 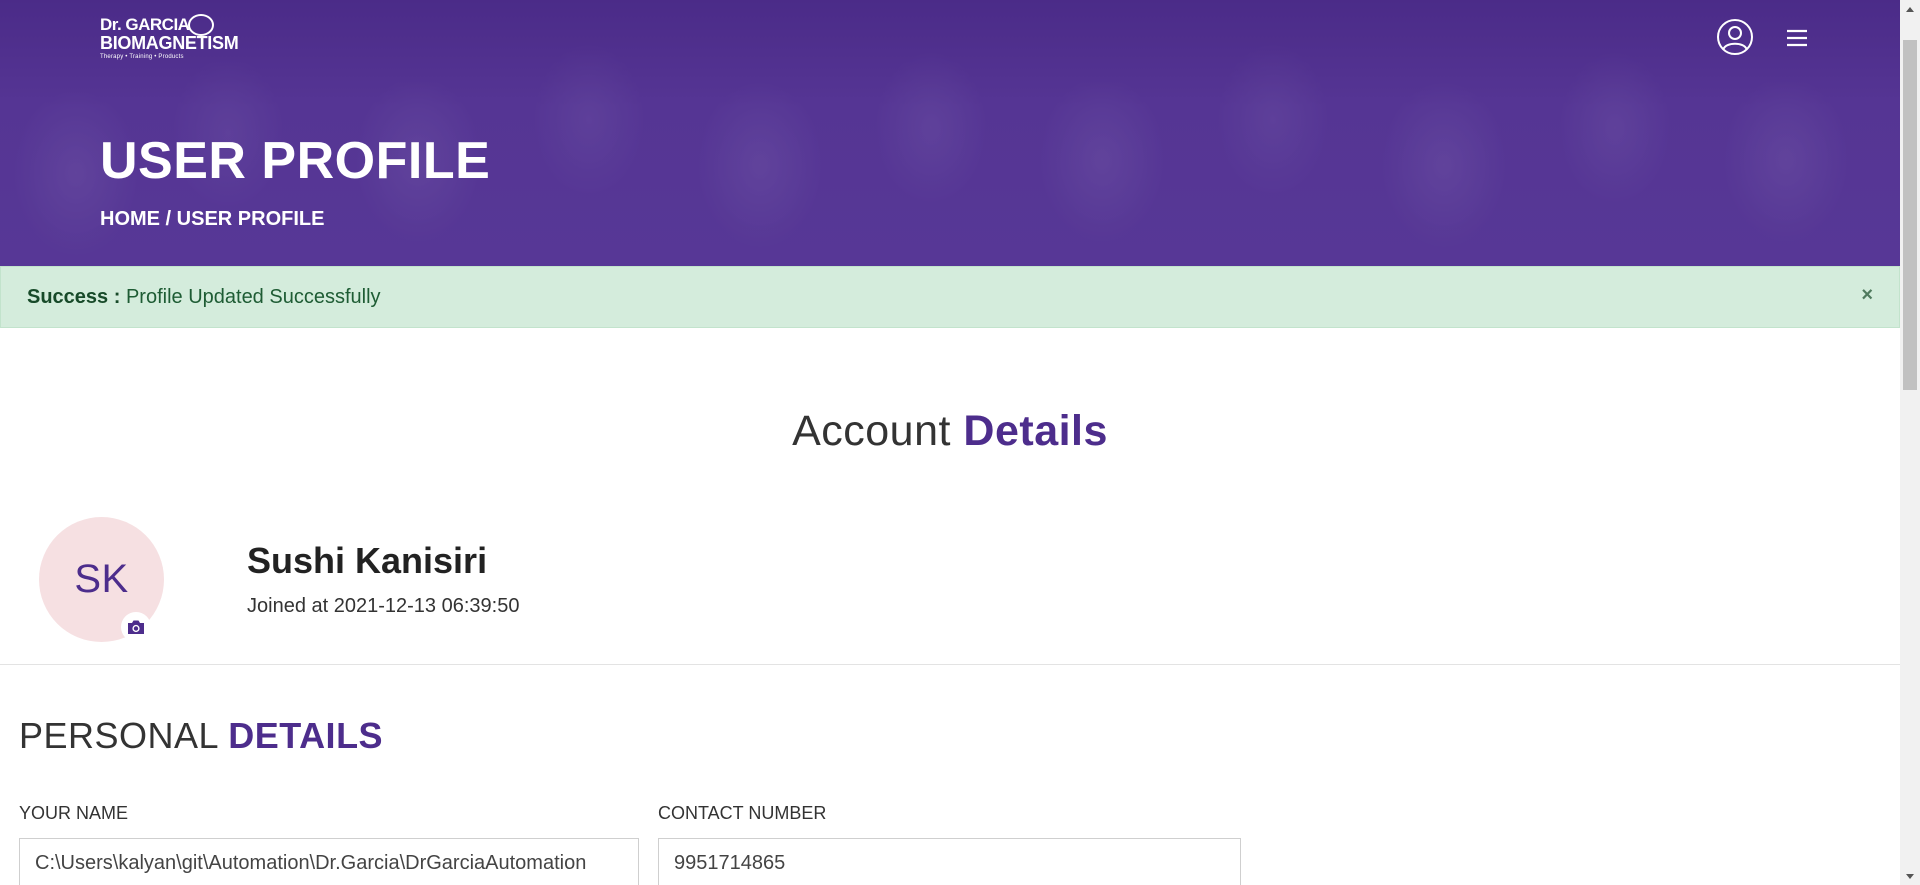 What do you see at coordinates (949, 861) in the screenshot?
I see `contact-number-field` at bounding box center [949, 861].